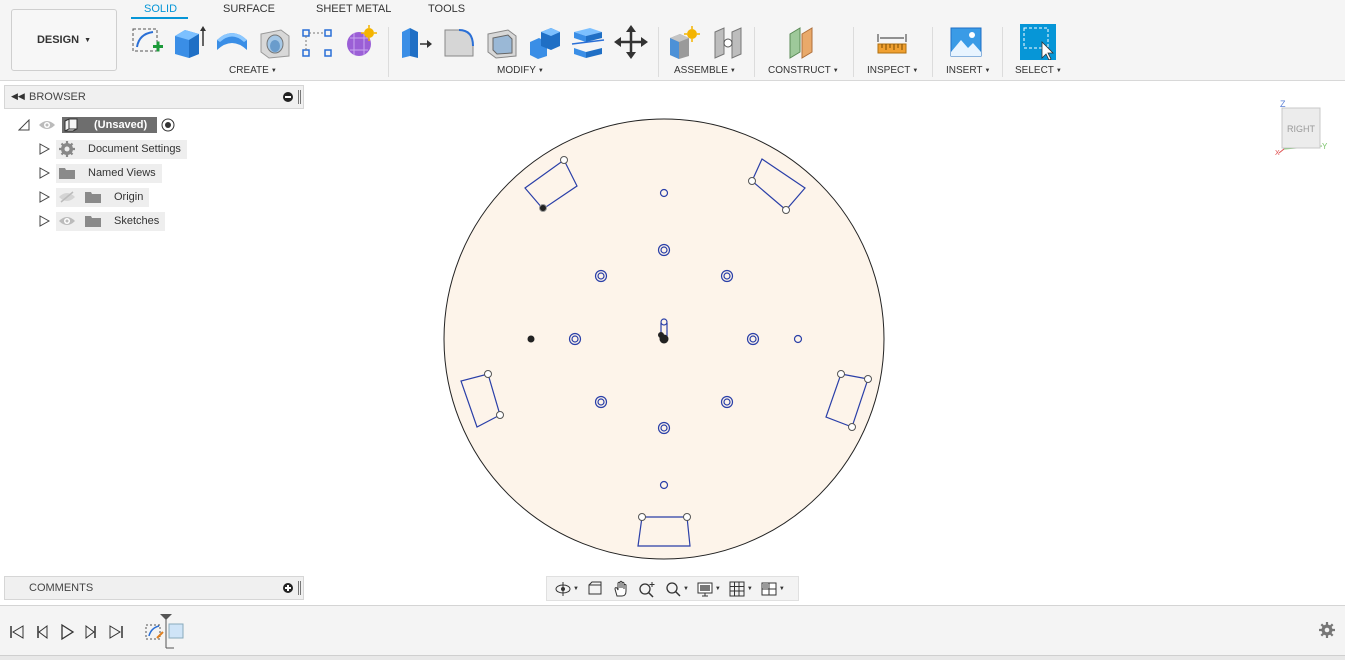 Image resolution: width=1345 pixels, height=660 pixels. I want to click on expanded-triangle-icon, so click(24, 125).